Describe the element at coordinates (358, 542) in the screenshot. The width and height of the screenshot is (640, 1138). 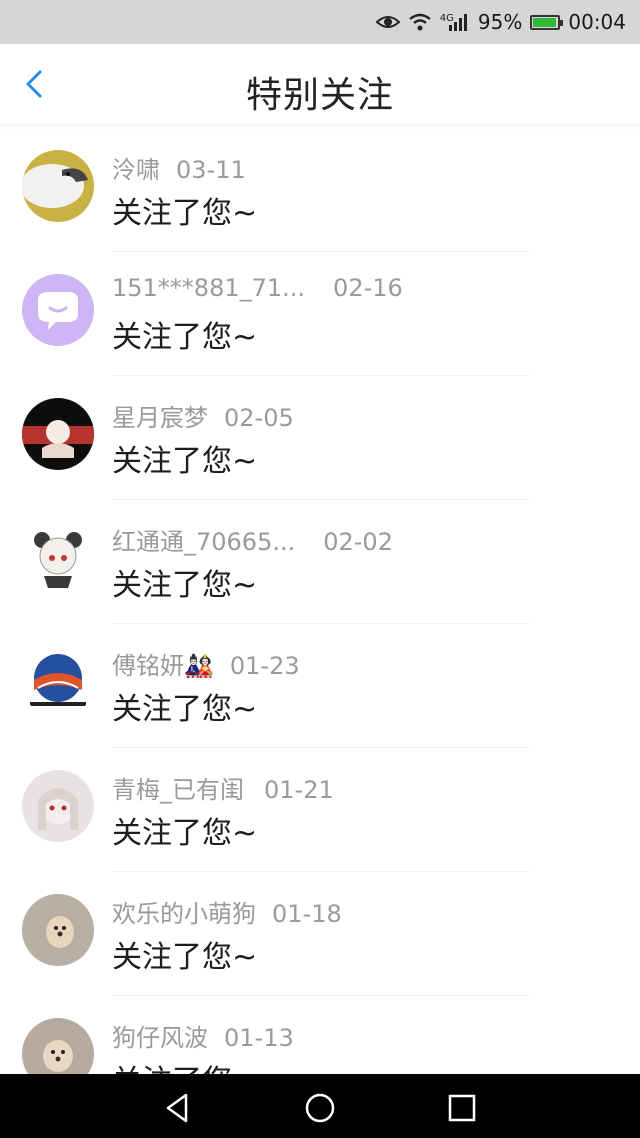
I see `follow-date: 02-02` at that location.